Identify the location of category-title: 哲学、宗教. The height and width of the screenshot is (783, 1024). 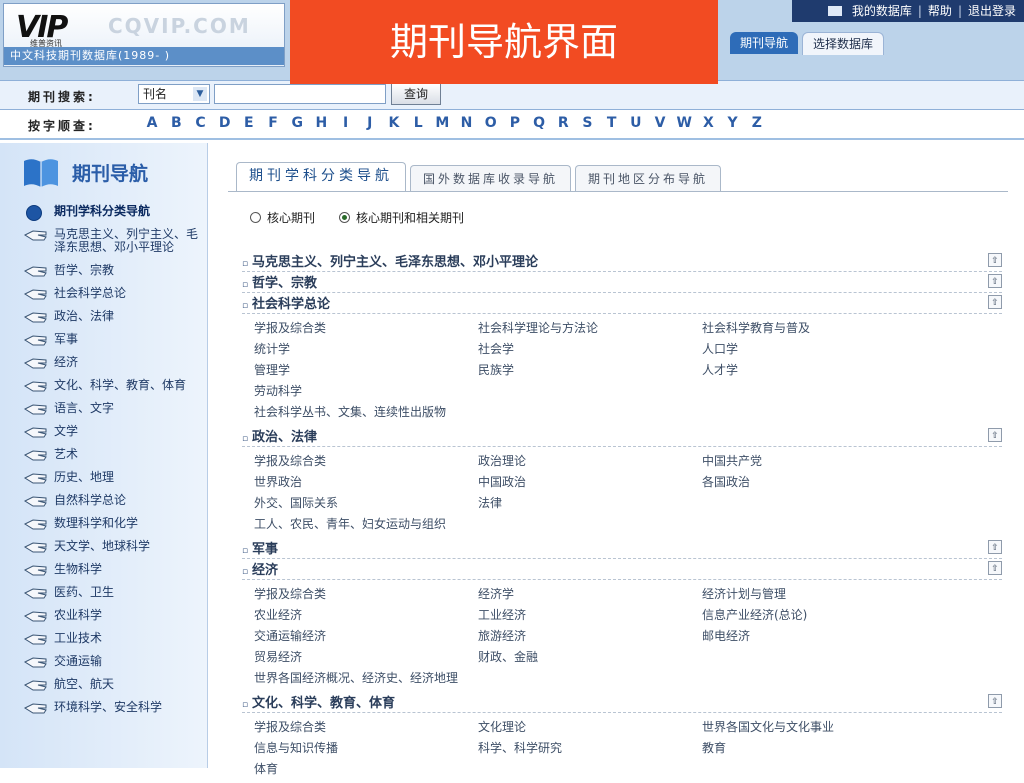
(284, 283).